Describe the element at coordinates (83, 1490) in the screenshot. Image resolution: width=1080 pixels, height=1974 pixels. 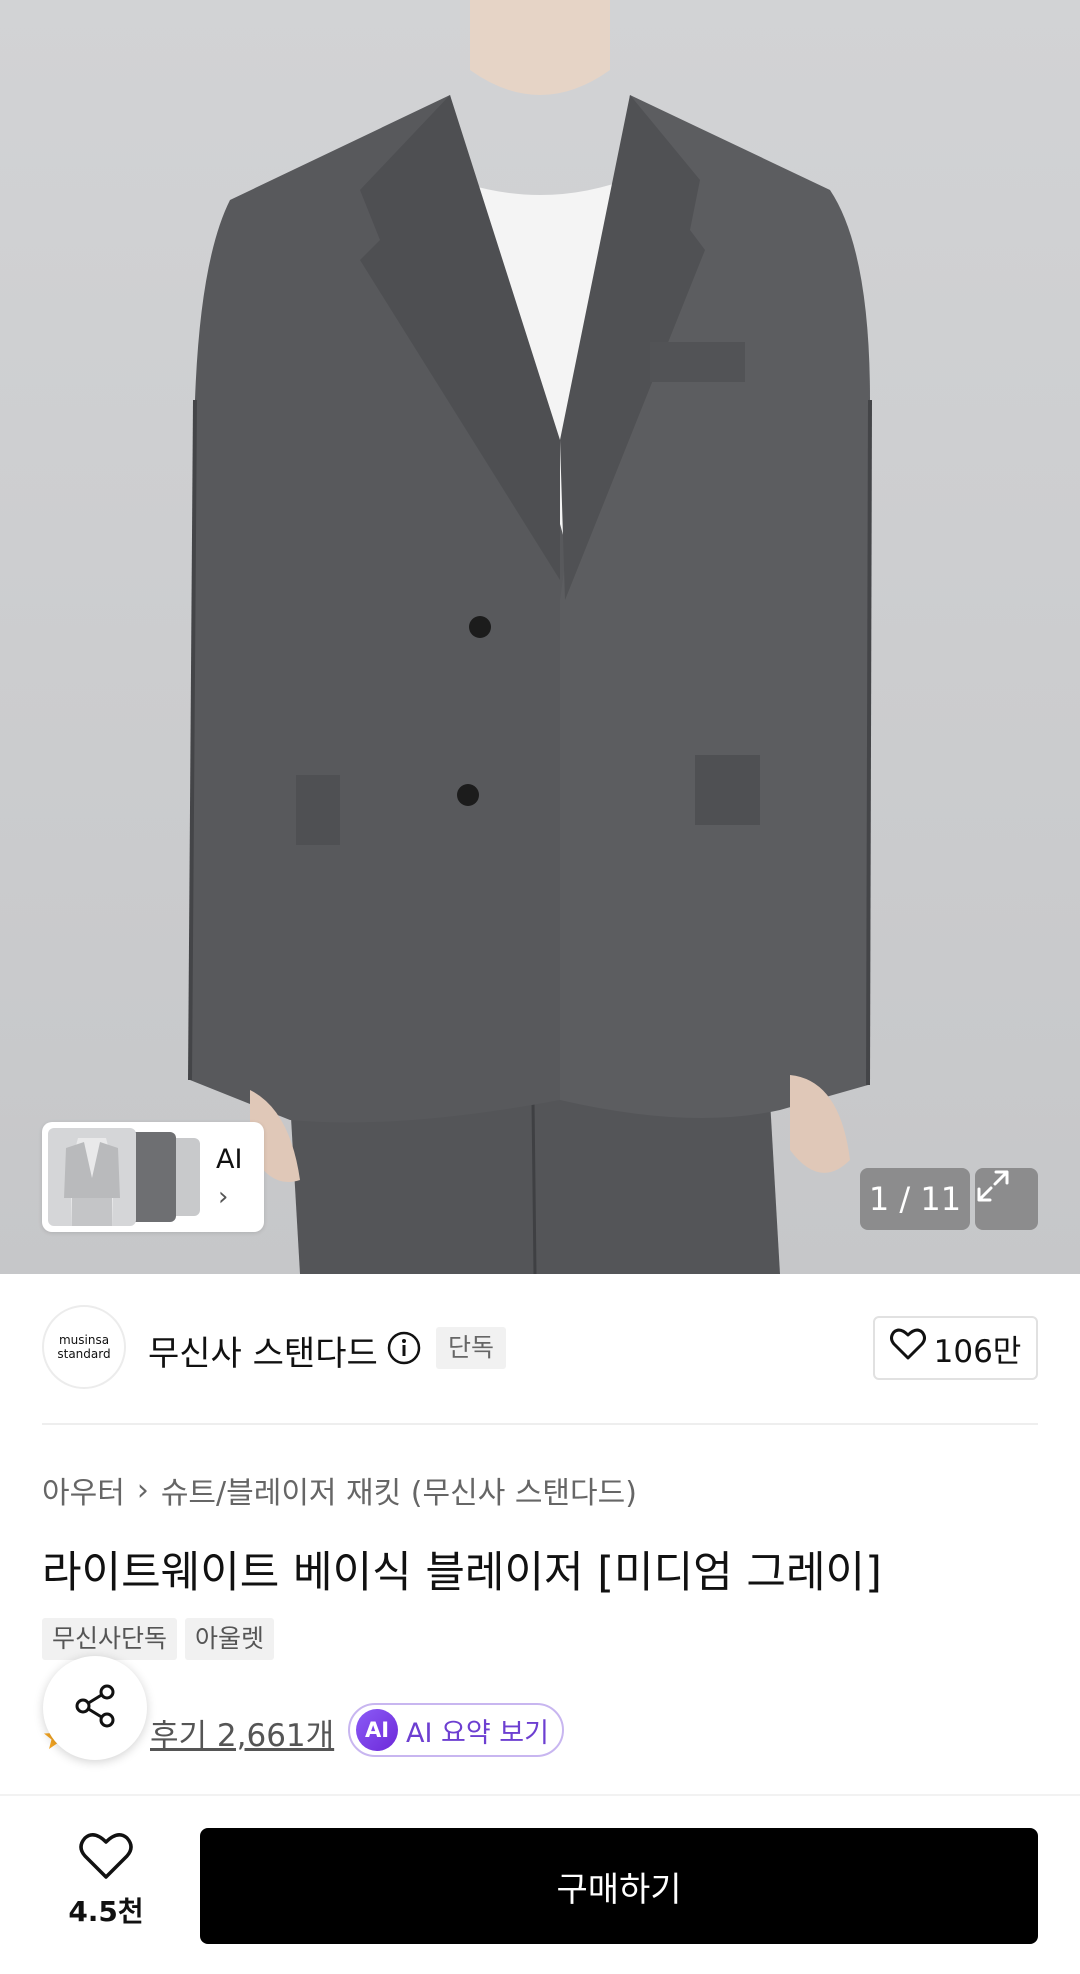
I see `breadcrumb-item-category: 아우터` at that location.